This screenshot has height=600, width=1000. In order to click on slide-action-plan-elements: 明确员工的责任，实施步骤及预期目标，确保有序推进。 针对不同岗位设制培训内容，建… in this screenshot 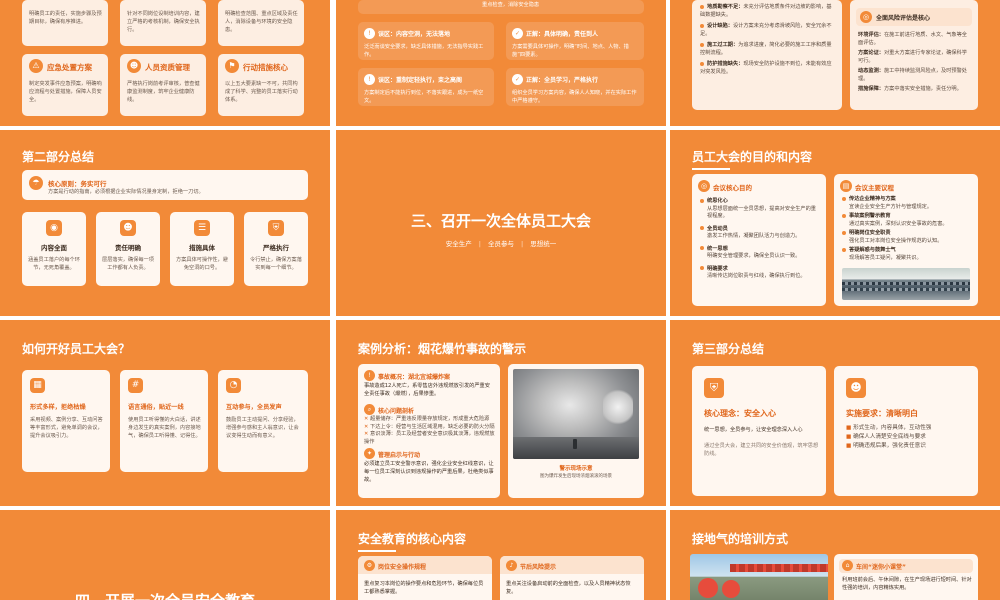, I will do `click(165, 63)`.